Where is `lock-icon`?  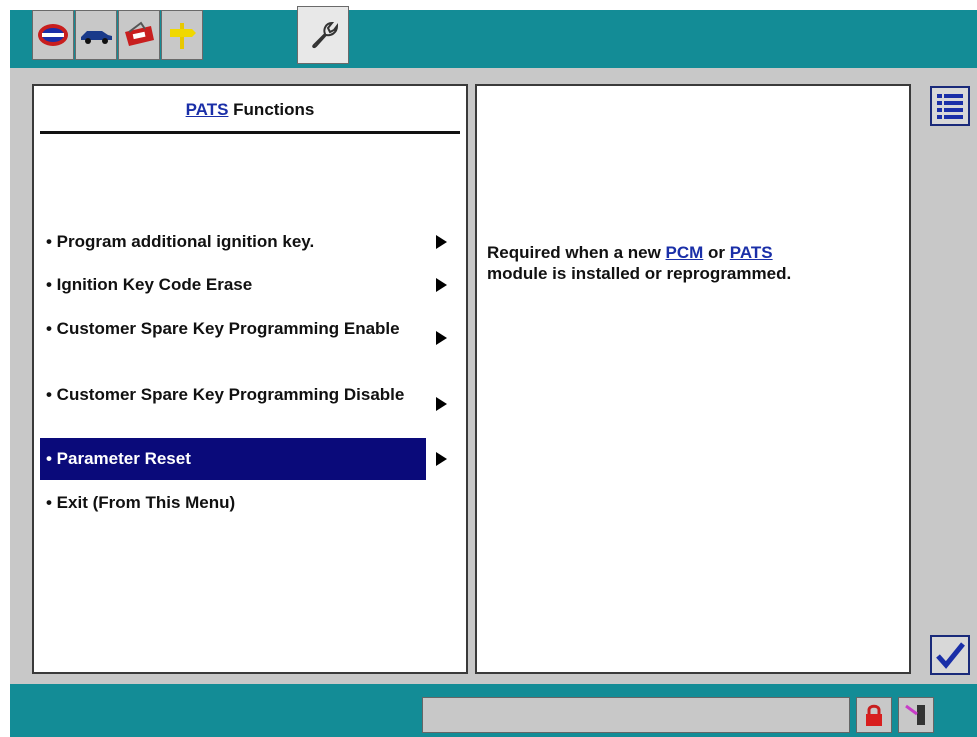
lock-icon is located at coordinates (874, 715).